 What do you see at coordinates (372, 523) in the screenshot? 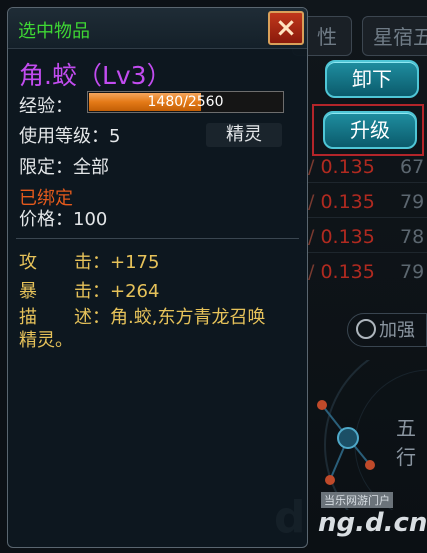
I see `watermark-domain: ng.d.cn` at bounding box center [372, 523].